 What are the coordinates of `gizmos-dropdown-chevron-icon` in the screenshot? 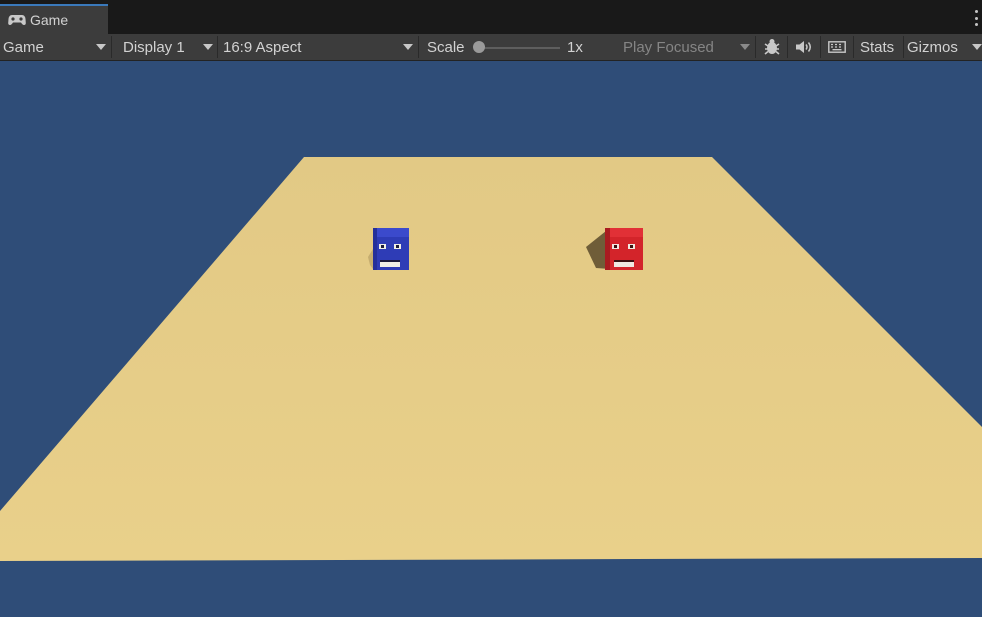 It's located at (977, 47).